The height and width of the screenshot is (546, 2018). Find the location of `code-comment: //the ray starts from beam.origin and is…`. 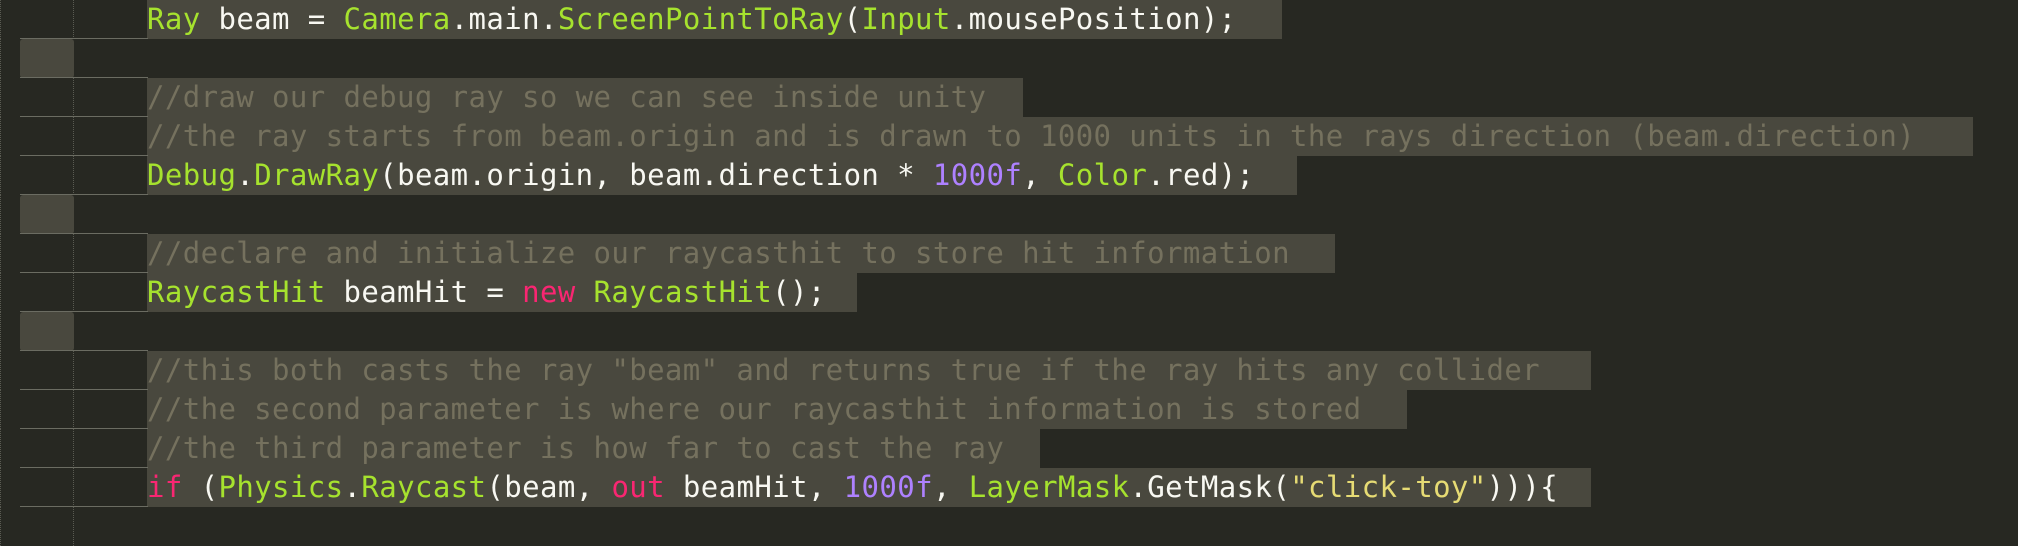

code-comment: //the ray starts from beam.origin and is… is located at coordinates (1031, 136).